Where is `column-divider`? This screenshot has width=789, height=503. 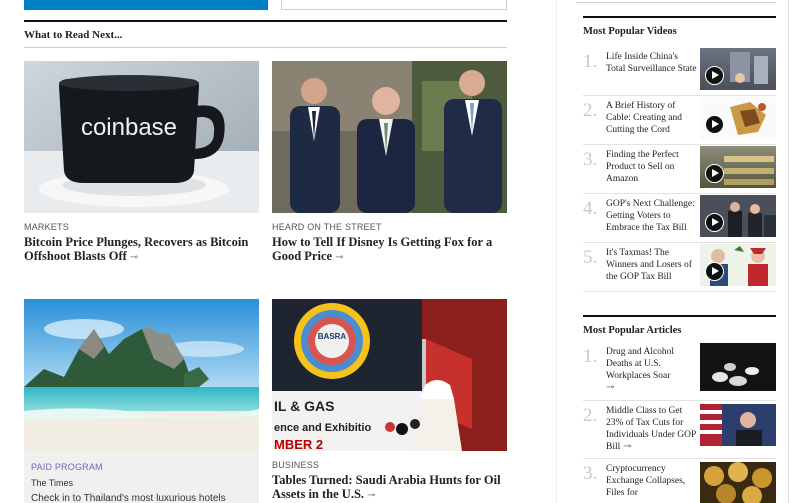
column-divider is located at coordinates (556, 251).